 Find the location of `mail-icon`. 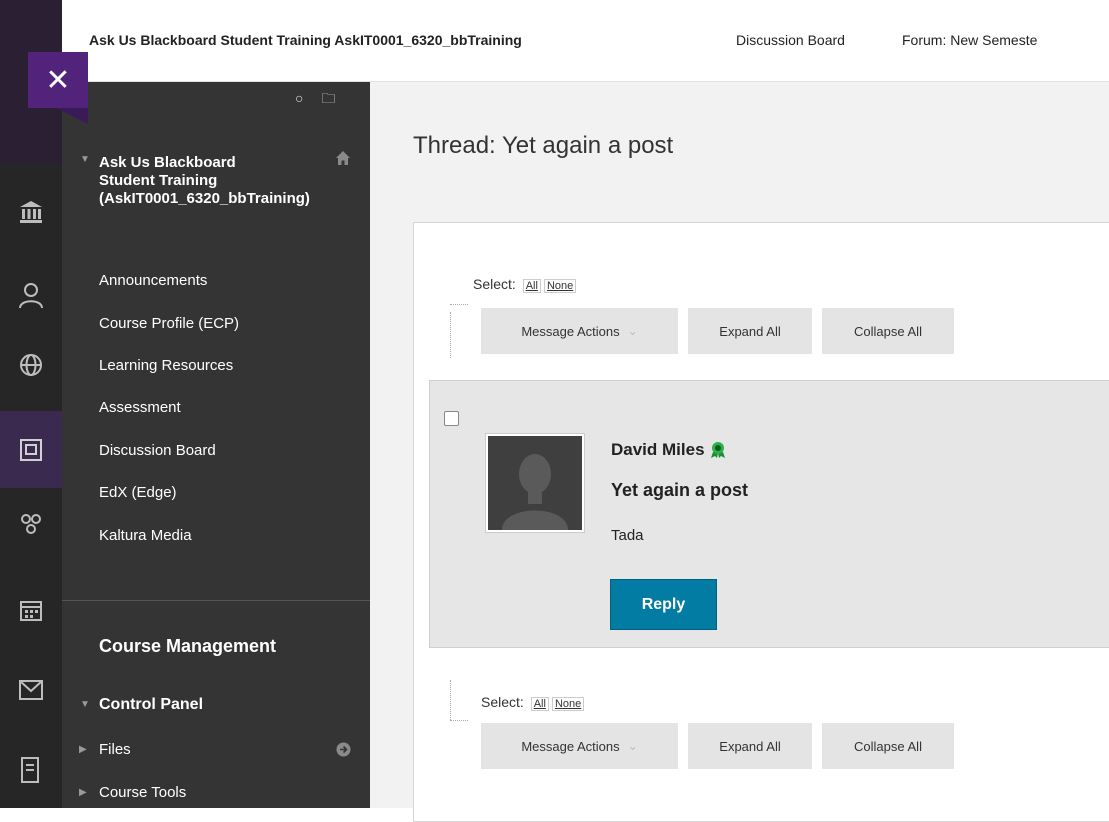

mail-icon is located at coordinates (31, 690).